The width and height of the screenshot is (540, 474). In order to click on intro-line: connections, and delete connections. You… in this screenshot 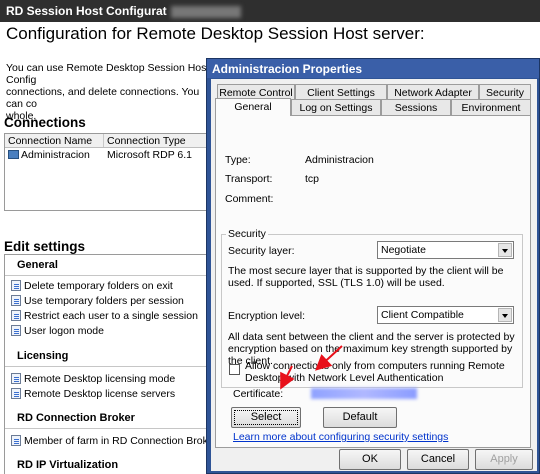, I will do `click(103, 98)`.